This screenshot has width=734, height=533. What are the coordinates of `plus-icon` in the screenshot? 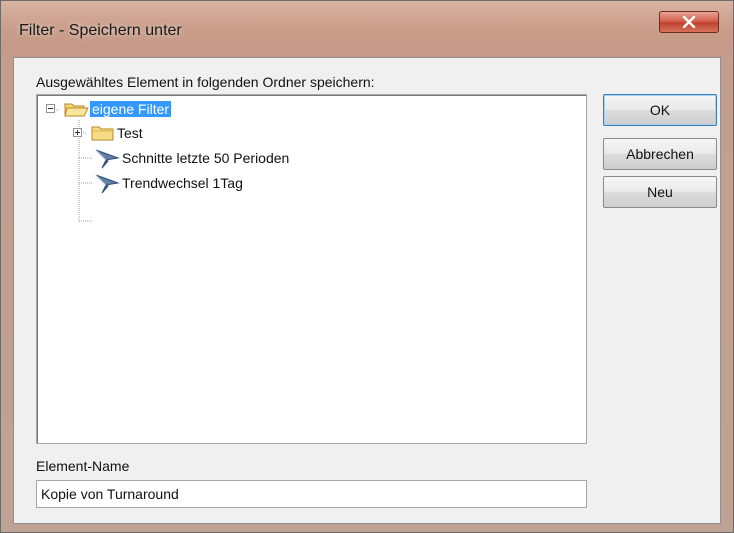 It's located at (77, 132).